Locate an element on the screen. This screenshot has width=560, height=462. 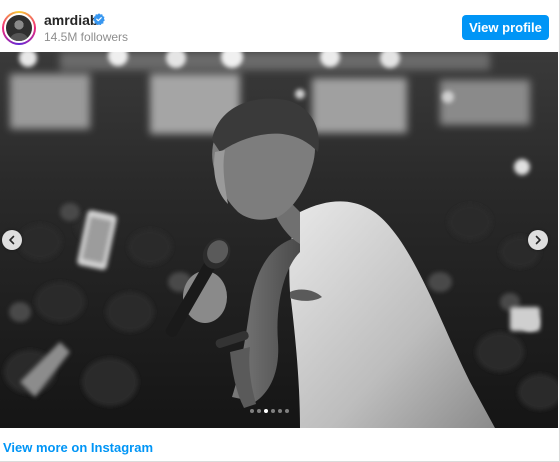
view-more-on-instagram-link: View more on Instagram is located at coordinates (78, 447).